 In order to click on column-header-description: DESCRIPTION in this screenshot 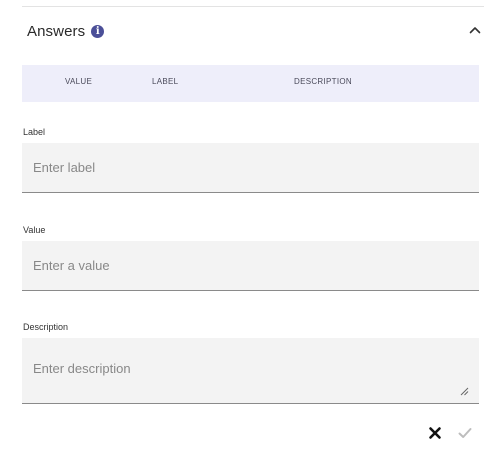, I will do `click(323, 81)`.